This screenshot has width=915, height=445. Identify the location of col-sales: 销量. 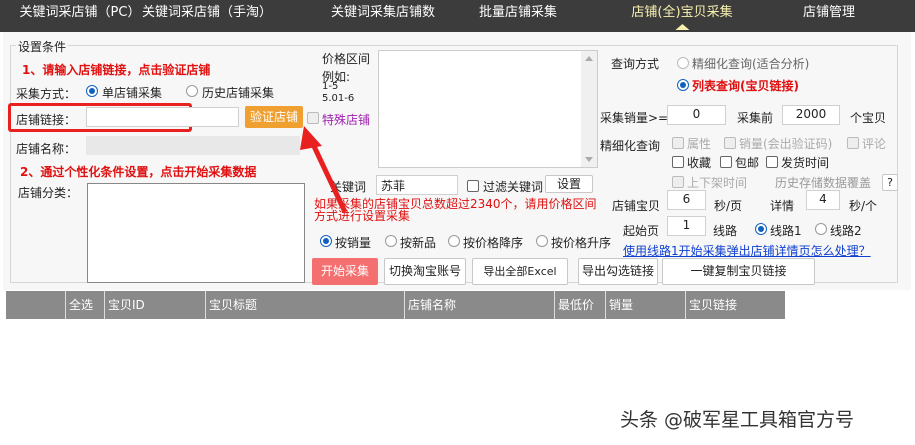
(645, 305).